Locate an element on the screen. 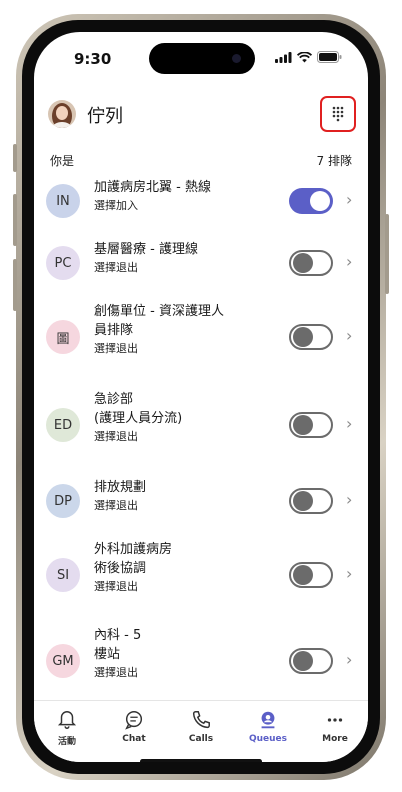 The width and height of the screenshot is (402, 792). bottom-tab-bar: 活動 Chat Calls Queues More is located at coordinates (201, 731).